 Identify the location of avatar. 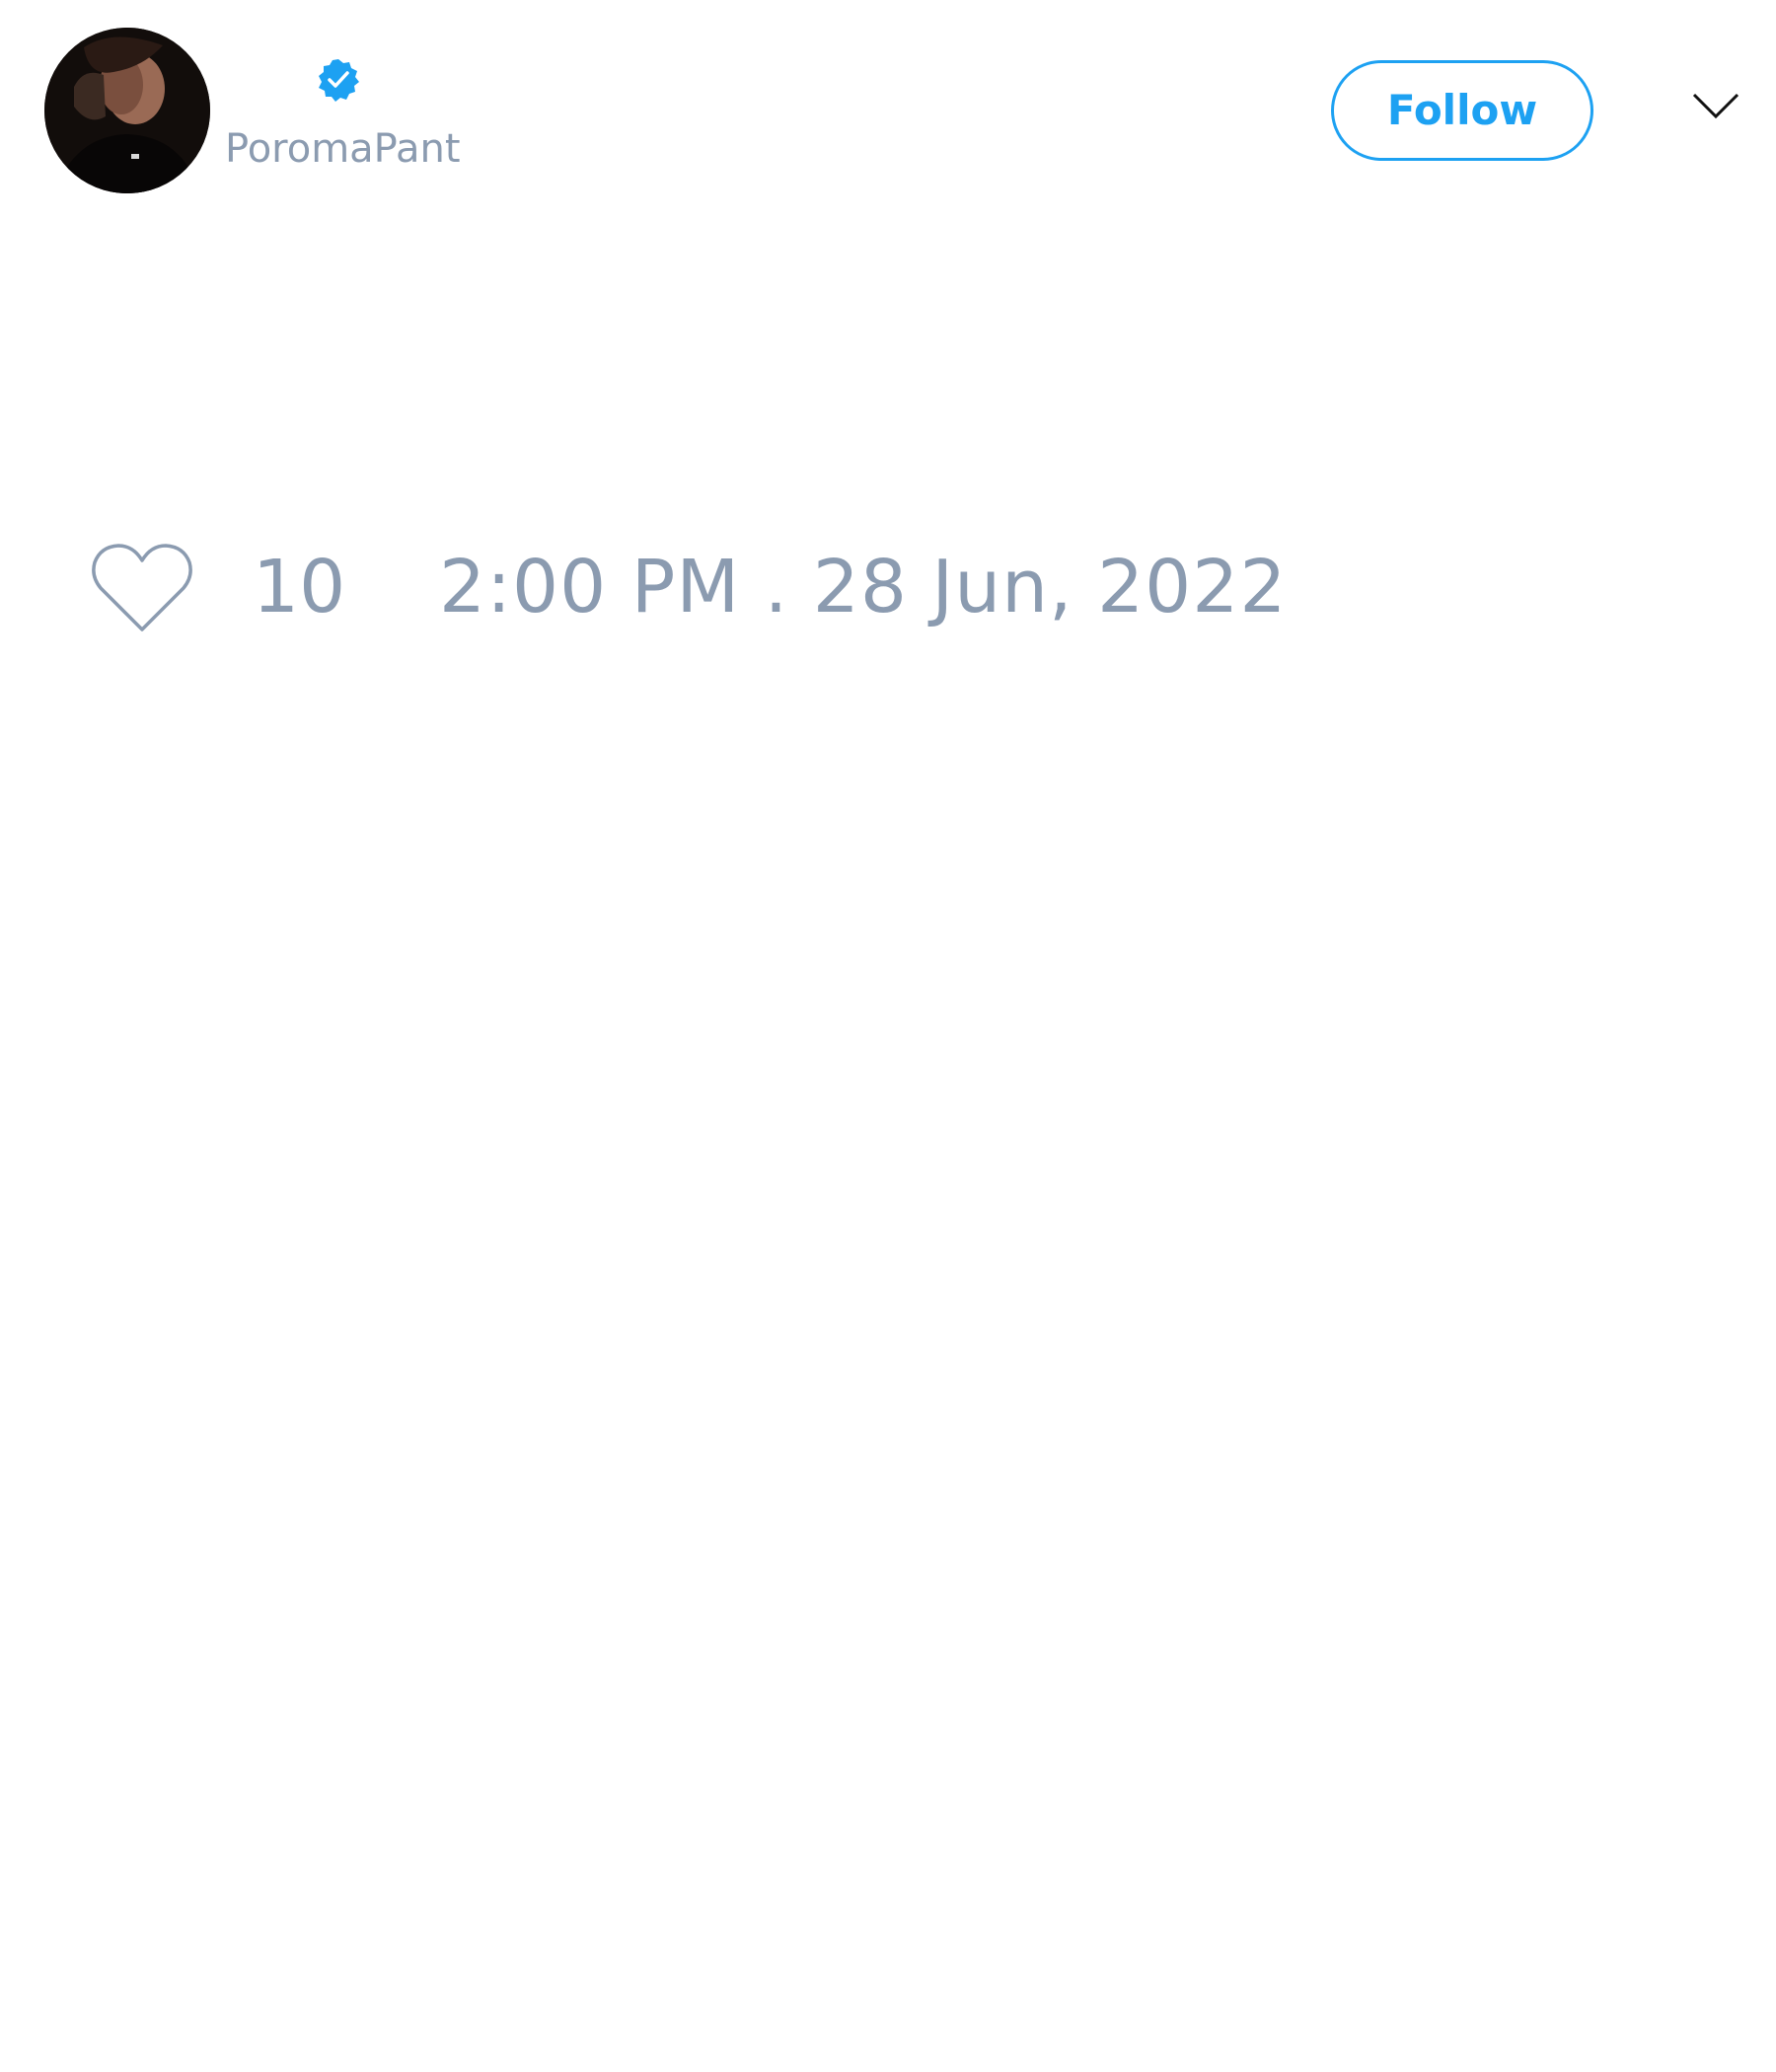
(127, 111).